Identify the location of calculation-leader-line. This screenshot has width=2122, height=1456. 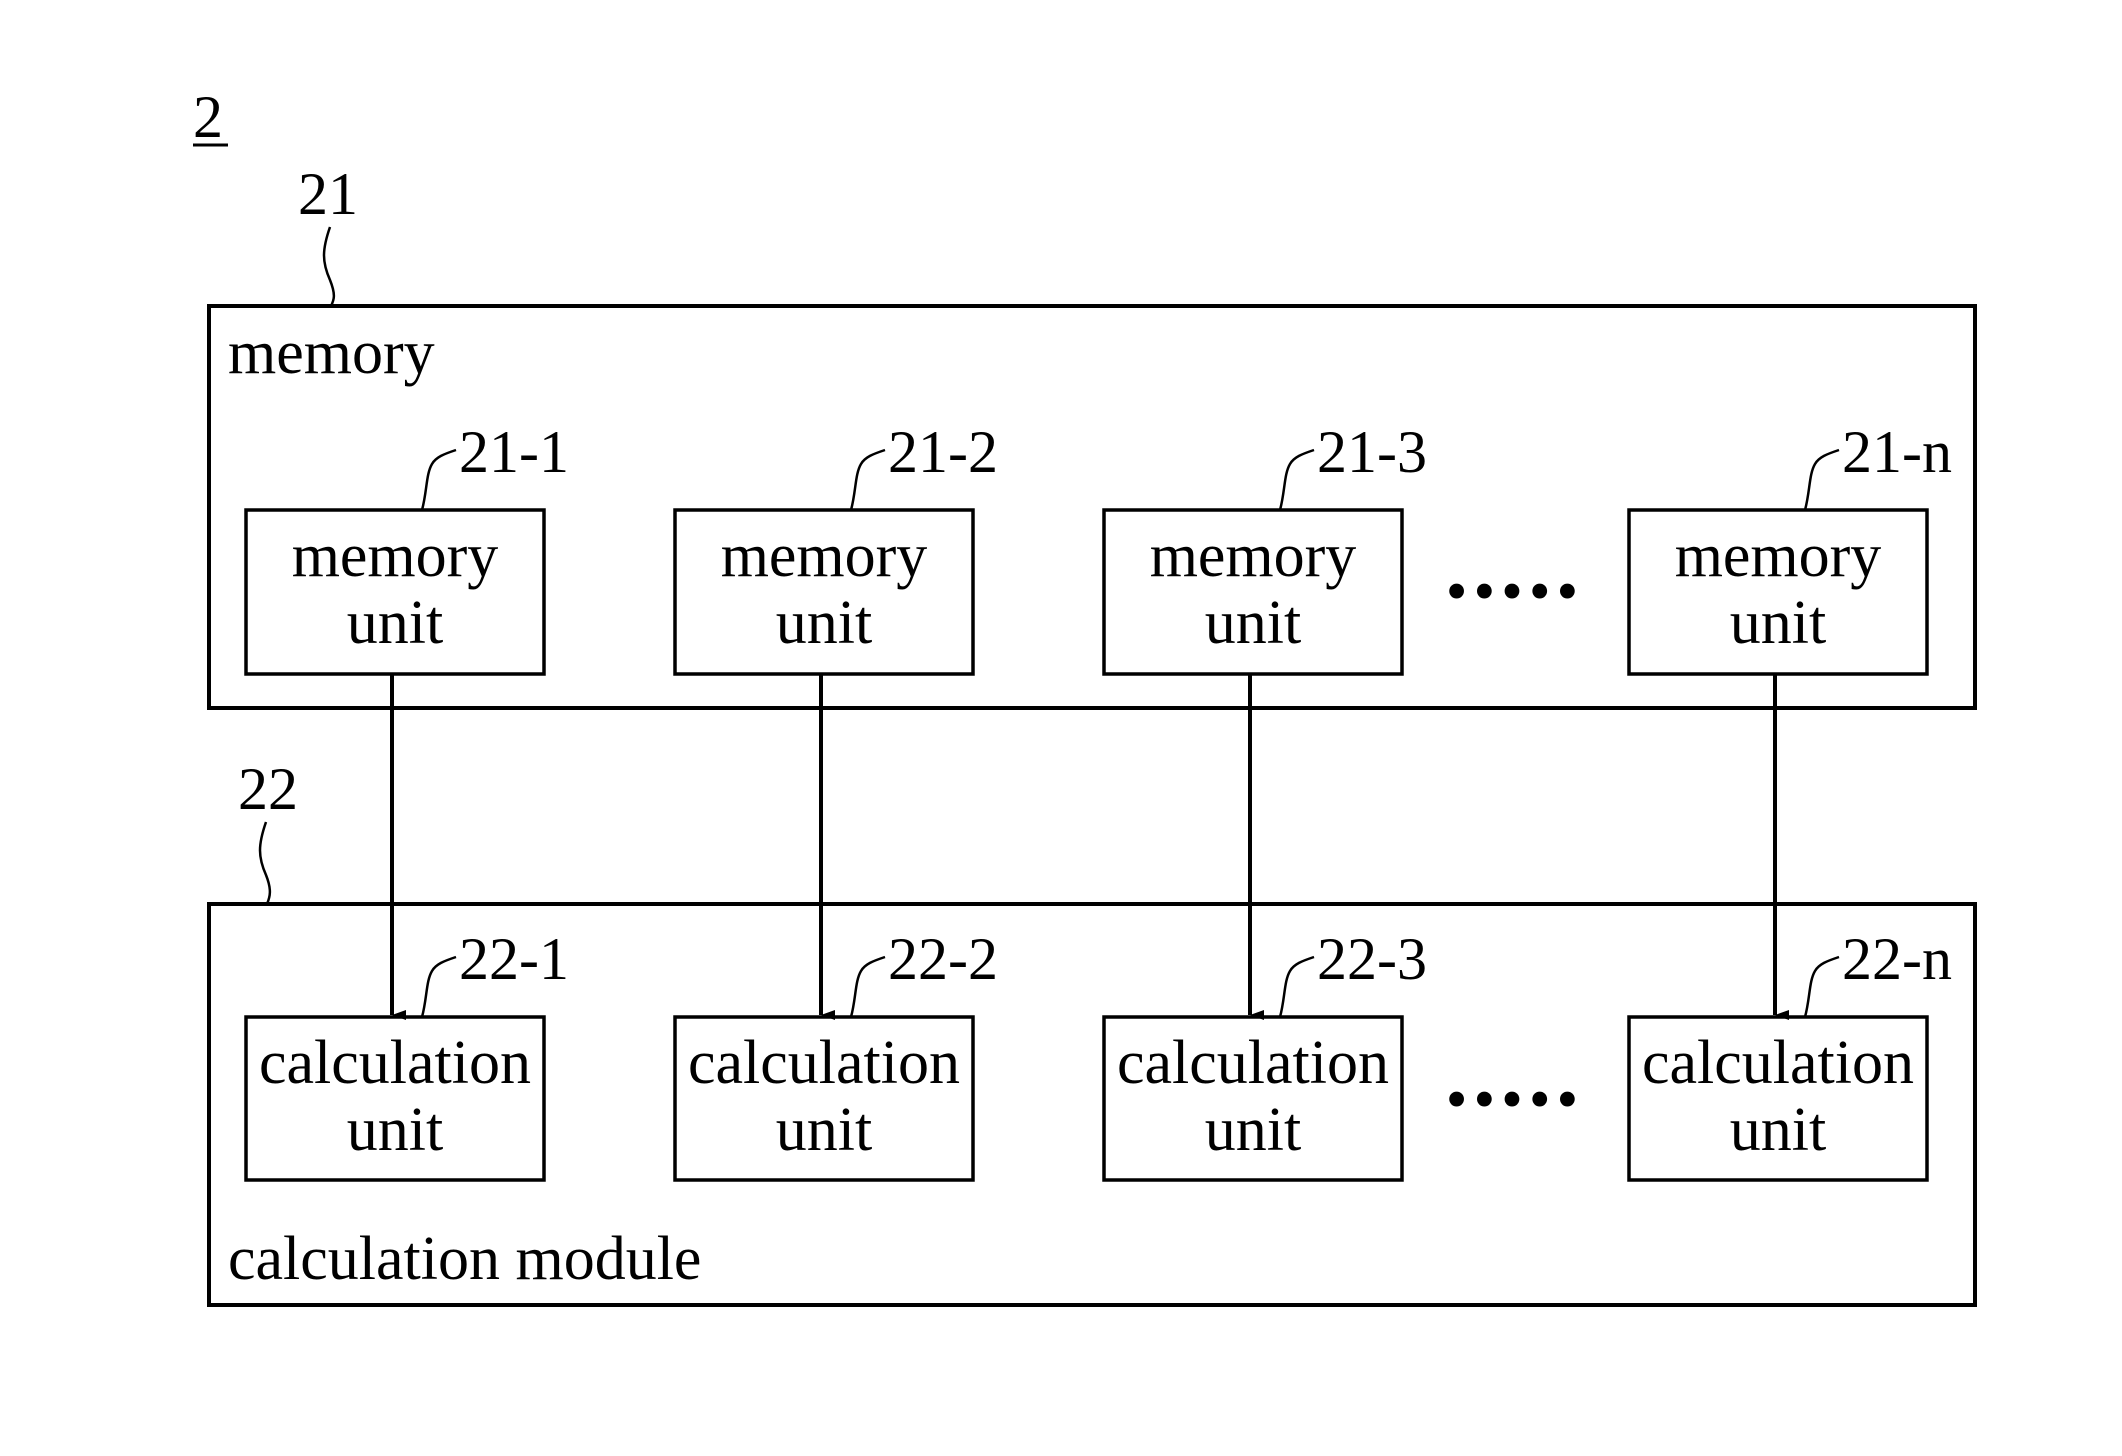
(265, 863).